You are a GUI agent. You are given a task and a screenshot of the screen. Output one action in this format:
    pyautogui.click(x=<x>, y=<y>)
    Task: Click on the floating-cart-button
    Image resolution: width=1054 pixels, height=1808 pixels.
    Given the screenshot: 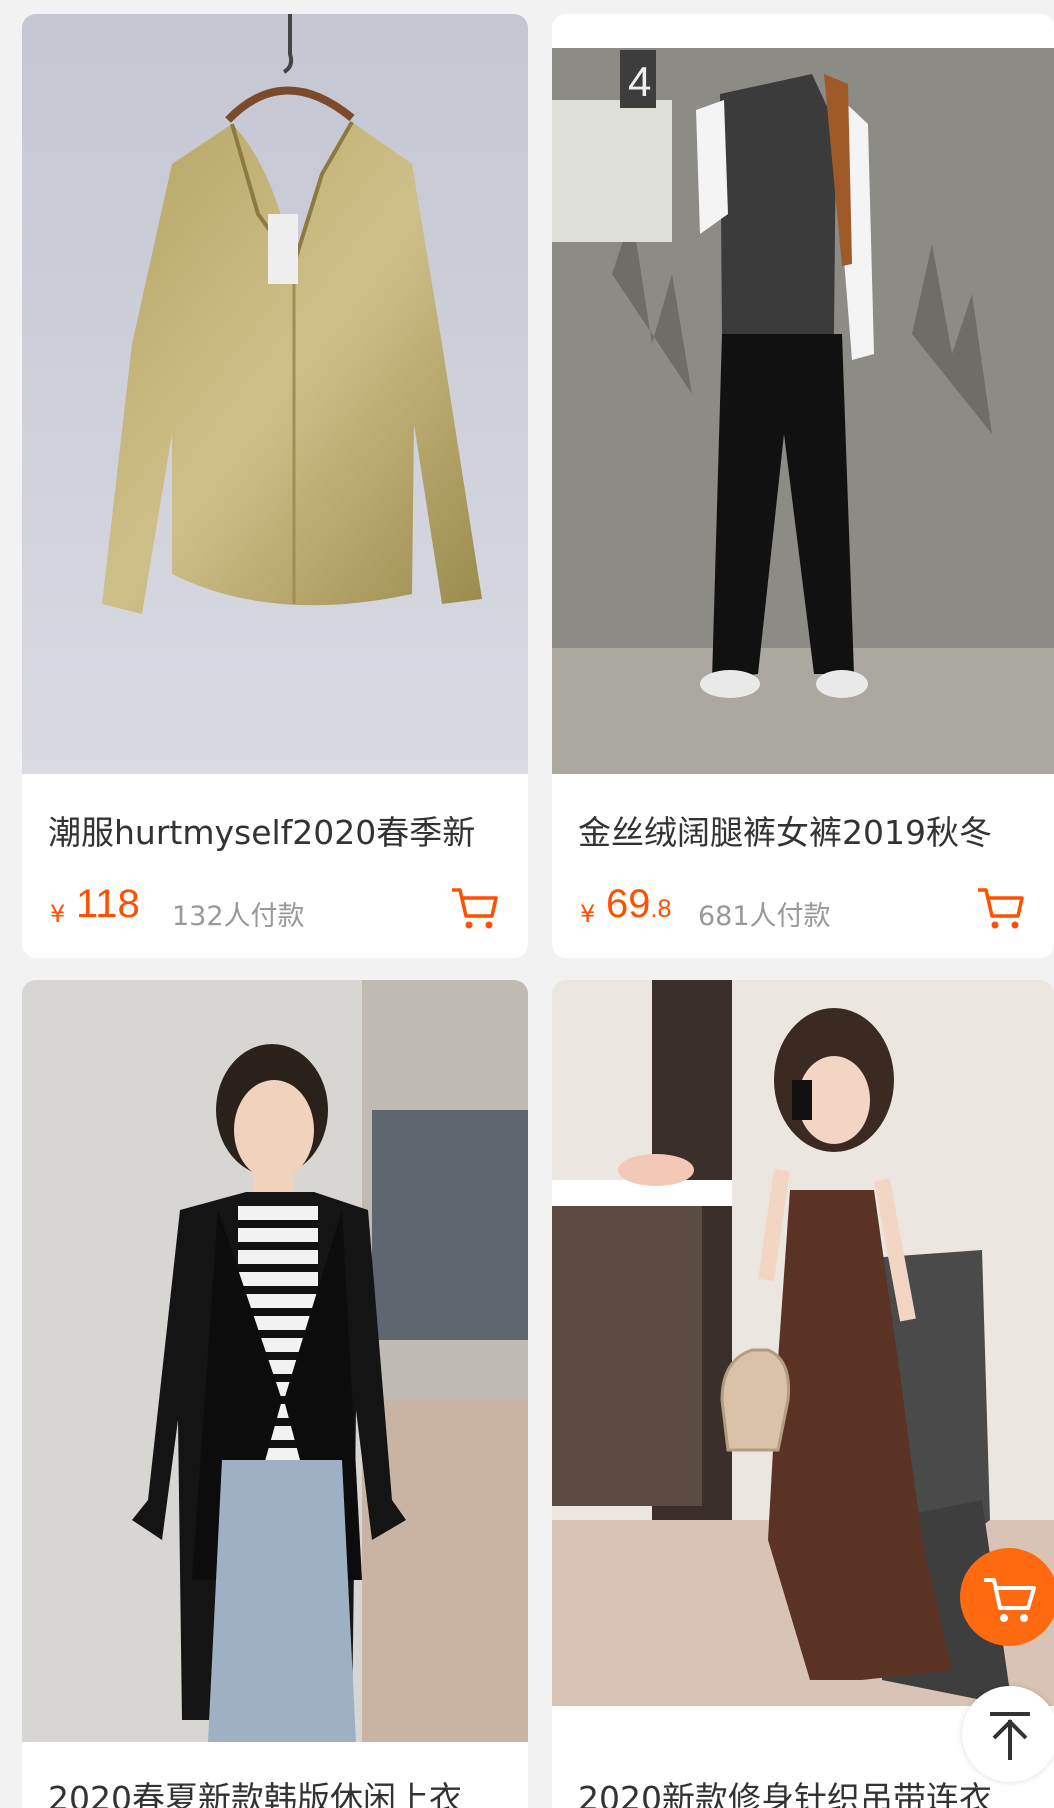 What is the action you would take?
    pyautogui.click(x=1007, y=1597)
    